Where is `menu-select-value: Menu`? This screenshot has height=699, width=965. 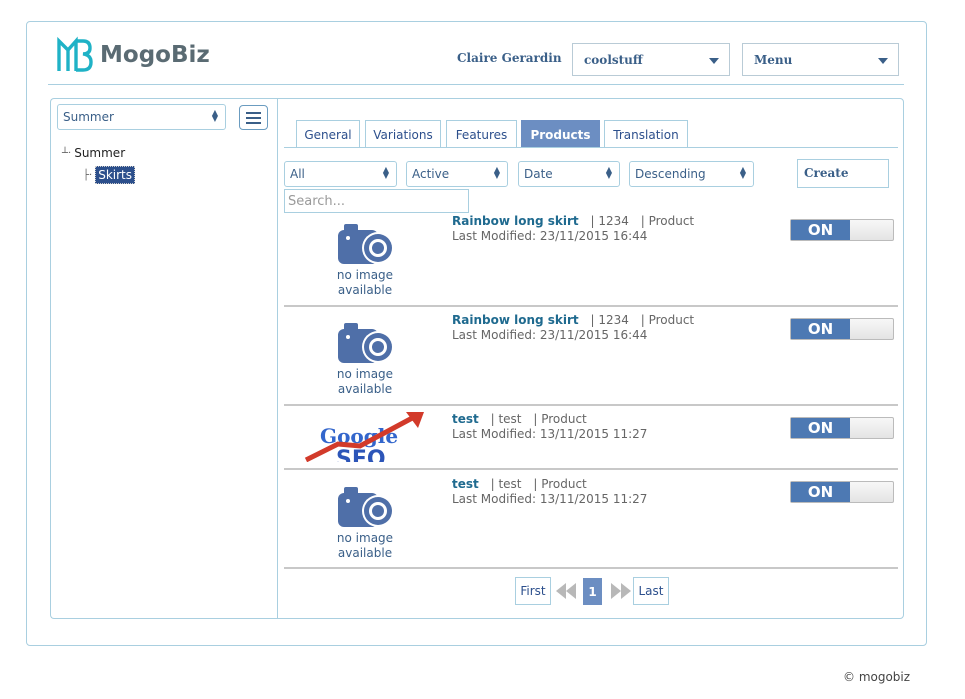 menu-select-value: Menu is located at coordinates (773, 59).